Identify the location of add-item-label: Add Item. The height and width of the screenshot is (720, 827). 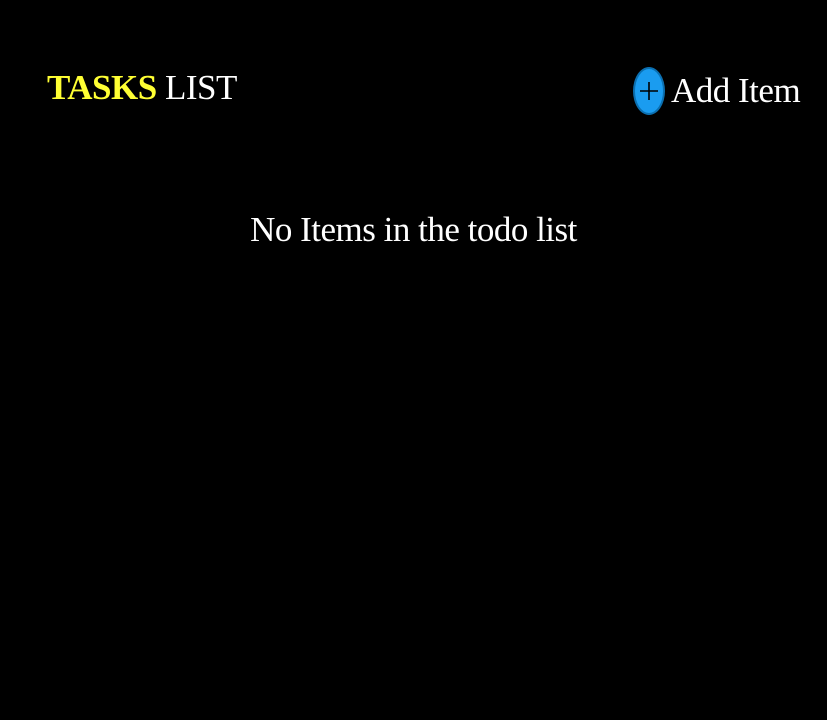
(736, 90).